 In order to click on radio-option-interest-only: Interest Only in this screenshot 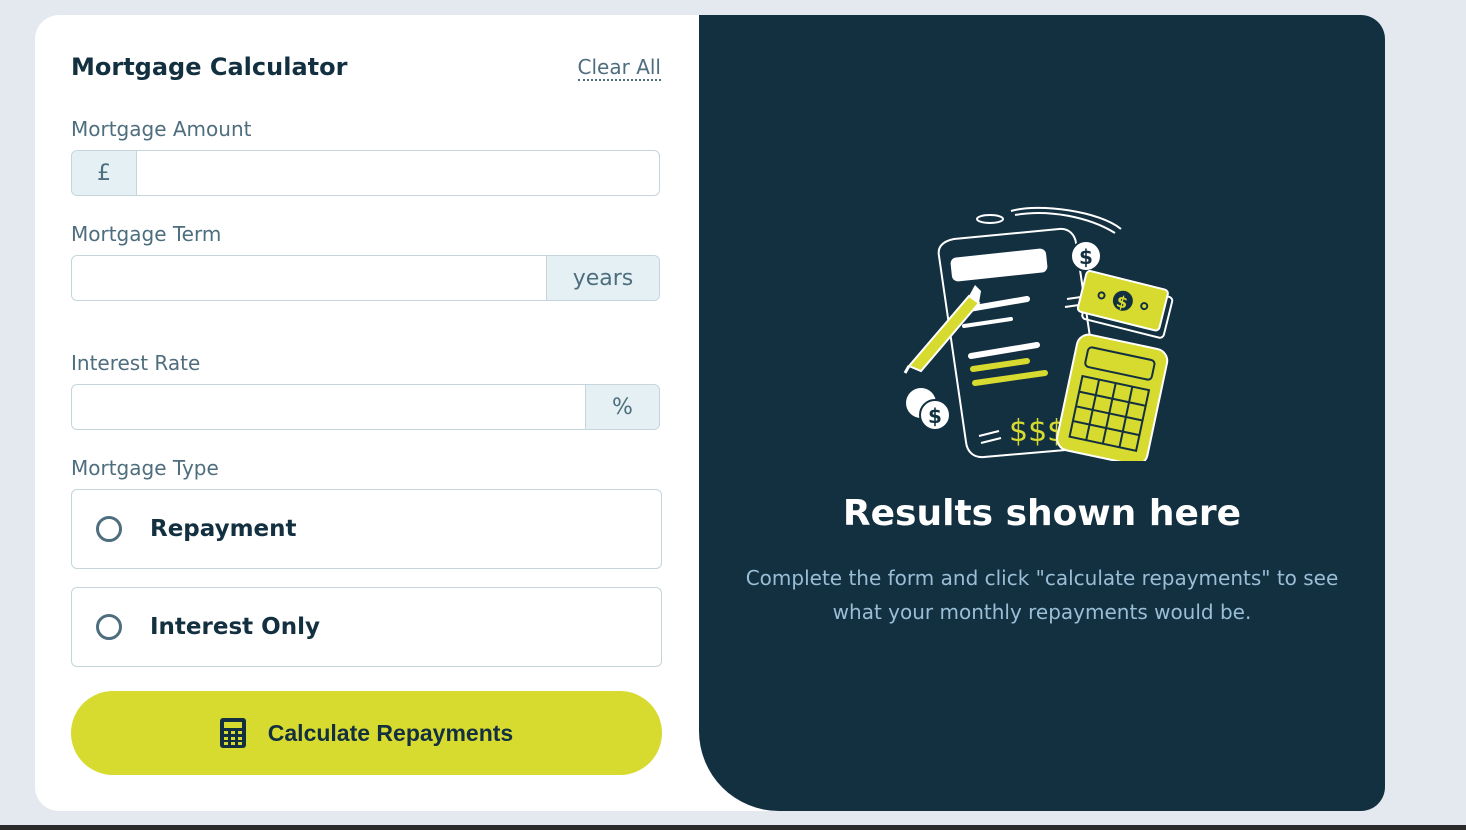, I will do `click(366, 627)`.